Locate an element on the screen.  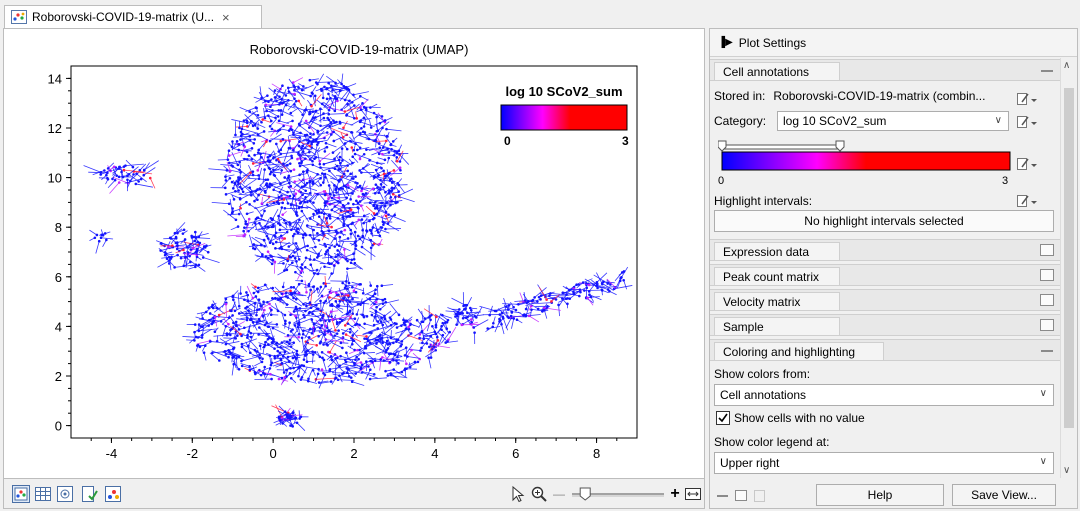
section-tab-coloring-highlighting: Coloring and highlighting is located at coordinates (799, 351).